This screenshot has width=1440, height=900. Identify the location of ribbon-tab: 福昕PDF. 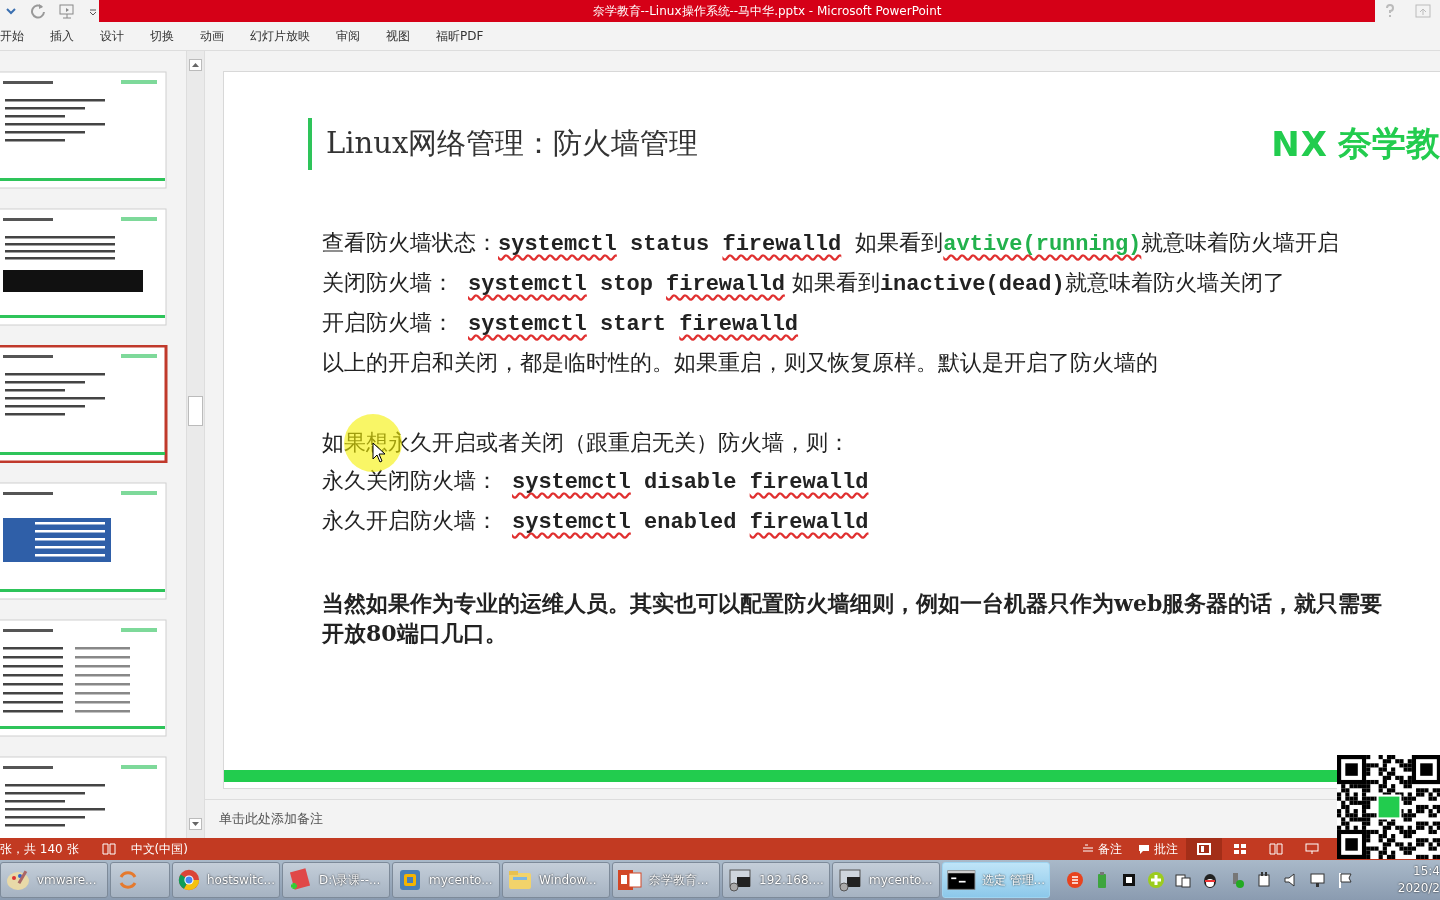
(466, 36).